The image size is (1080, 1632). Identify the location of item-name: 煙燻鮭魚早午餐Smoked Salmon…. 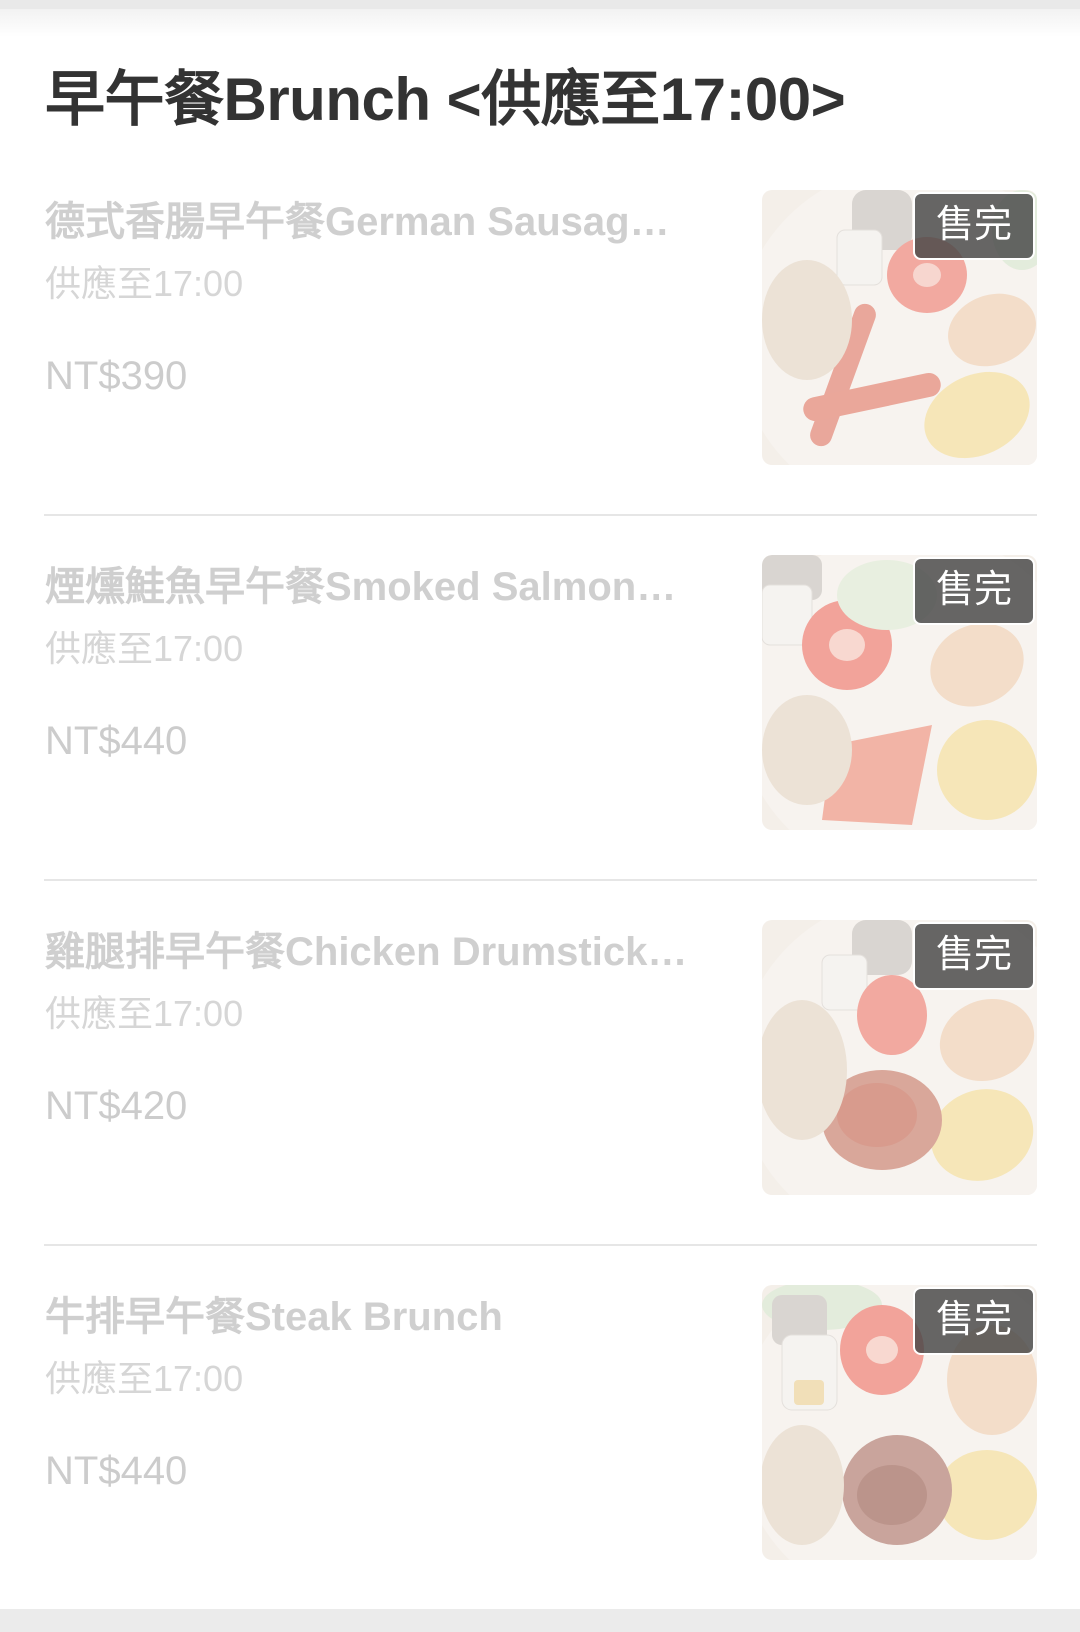
(361, 587).